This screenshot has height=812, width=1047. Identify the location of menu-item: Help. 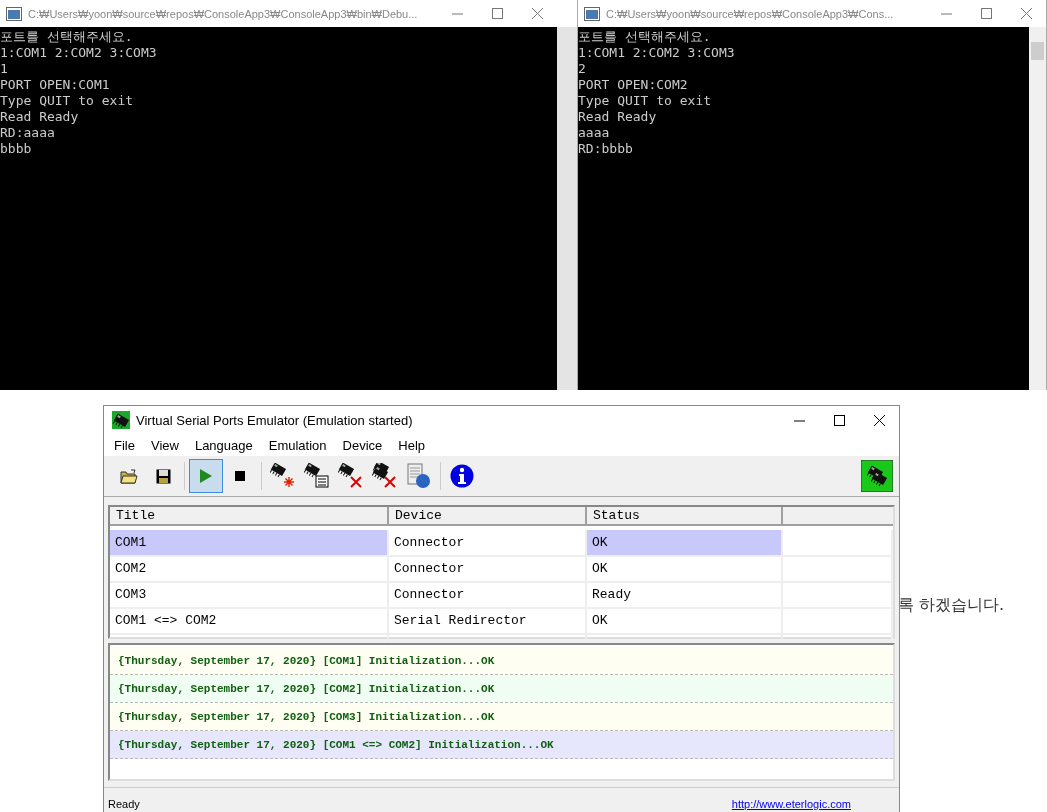
(412, 445).